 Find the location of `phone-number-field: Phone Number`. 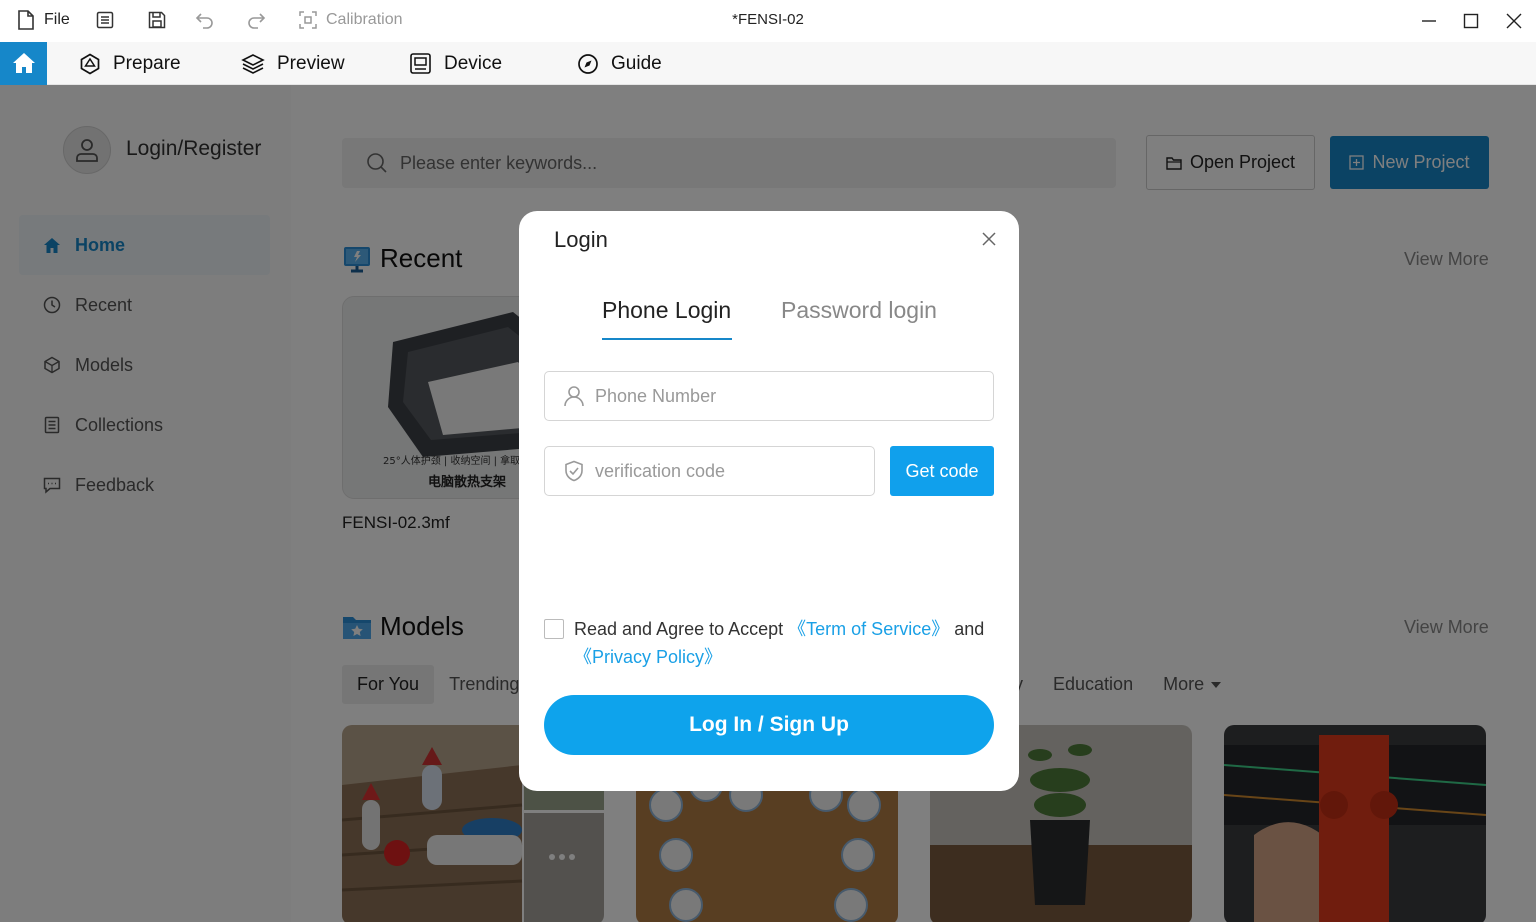

phone-number-field: Phone Number is located at coordinates (769, 396).